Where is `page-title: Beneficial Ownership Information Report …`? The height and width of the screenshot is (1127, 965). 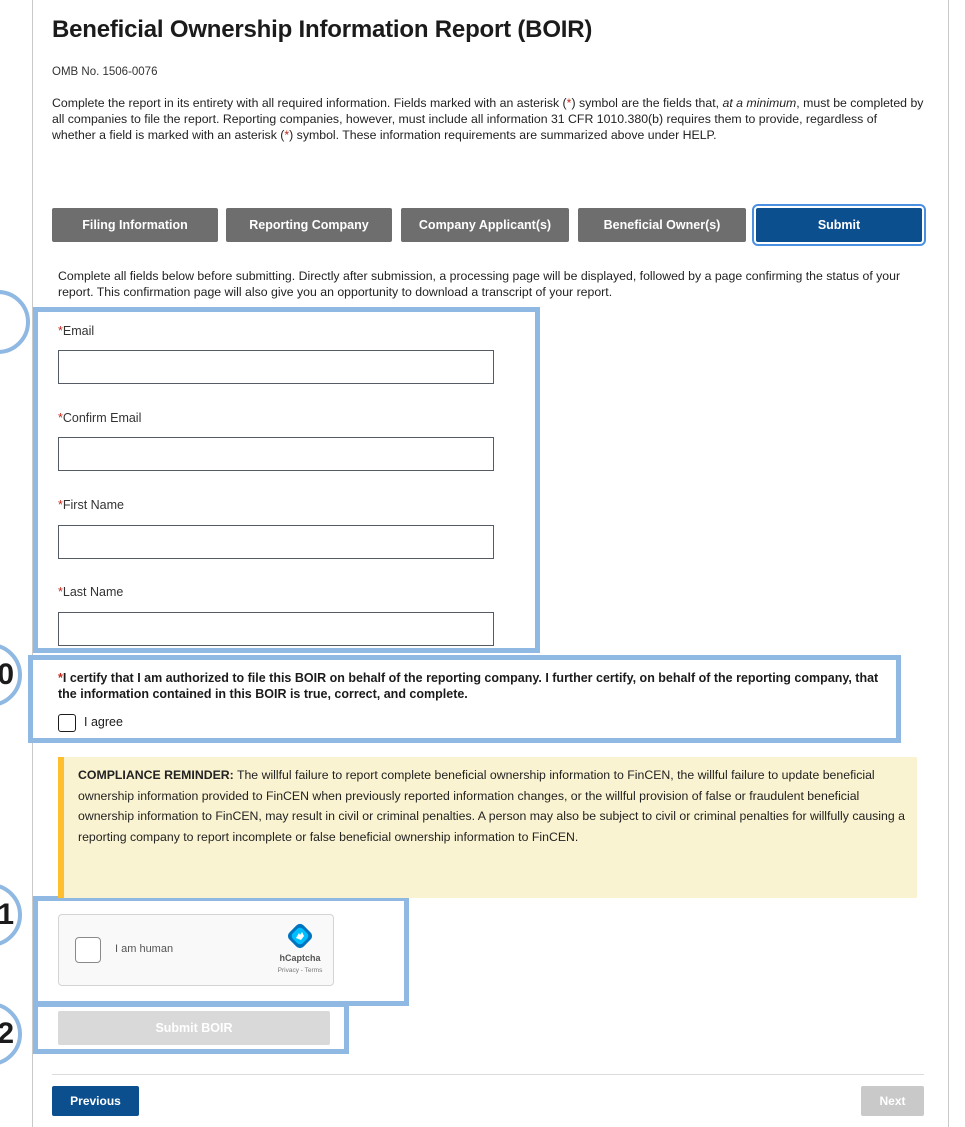 page-title: Beneficial Ownership Information Report … is located at coordinates (322, 29).